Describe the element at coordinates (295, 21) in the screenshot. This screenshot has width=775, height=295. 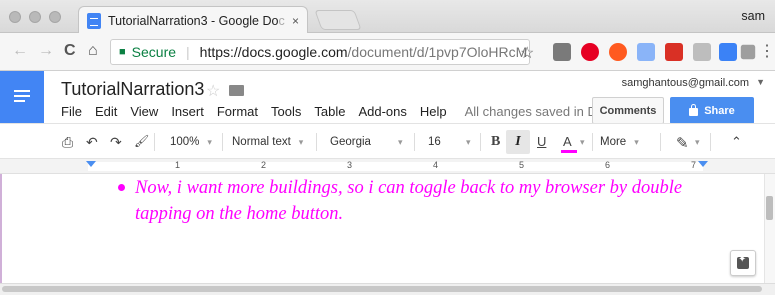
I see `tab-close-icon: ×` at that location.